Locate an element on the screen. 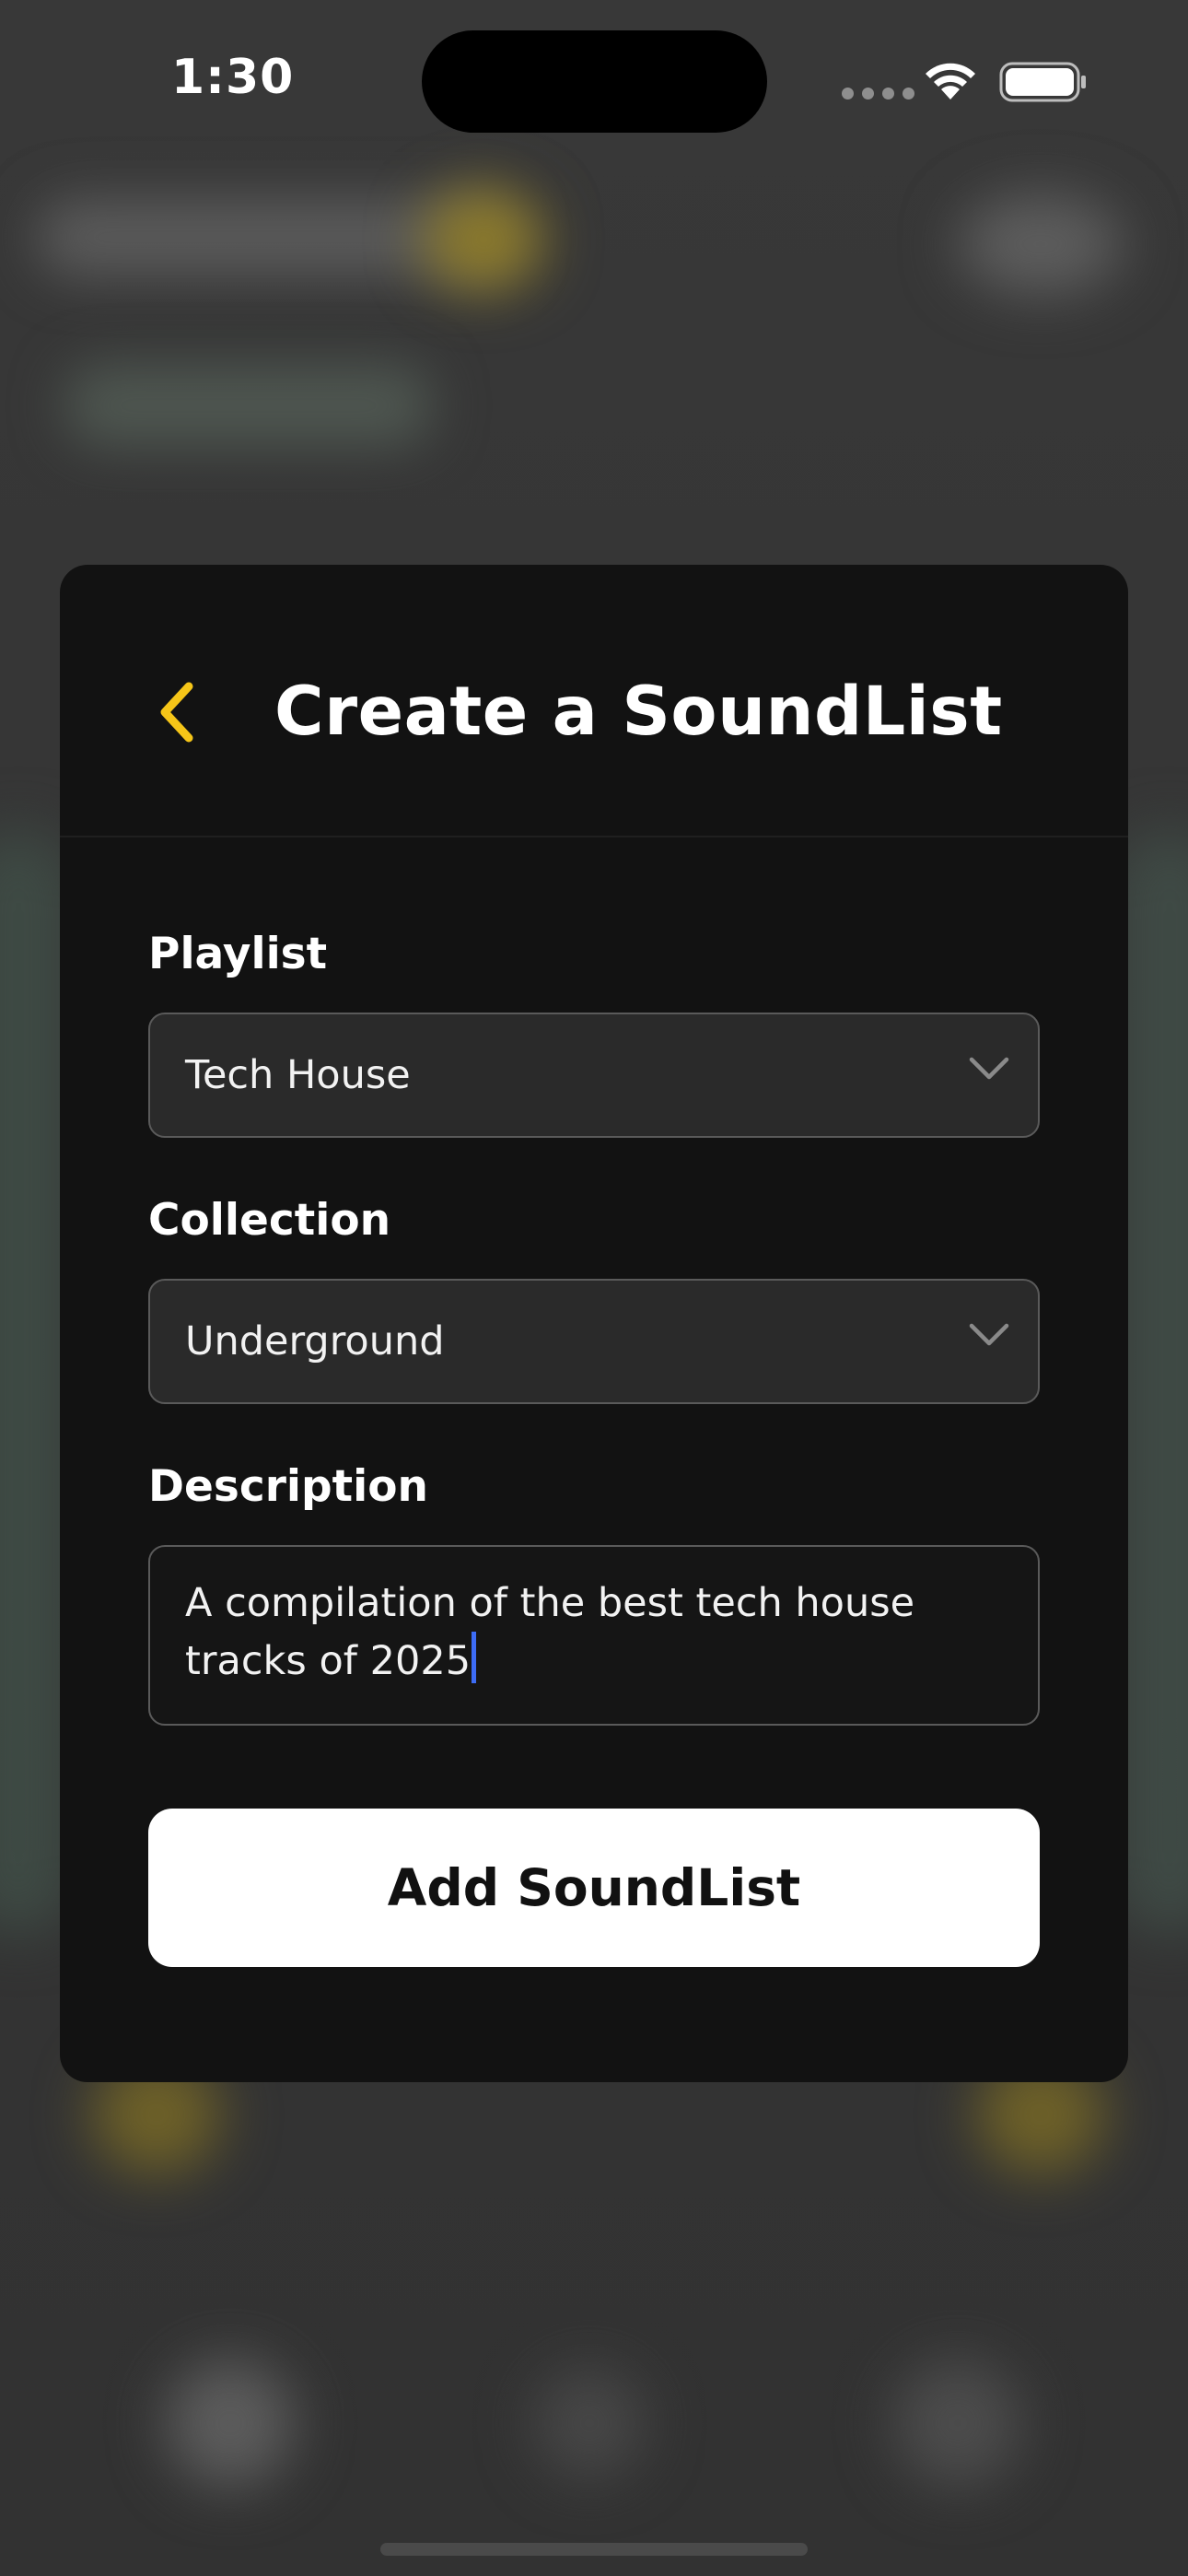 The height and width of the screenshot is (2576, 1188). playlist-label: Playlist is located at coordinates (238, 954).